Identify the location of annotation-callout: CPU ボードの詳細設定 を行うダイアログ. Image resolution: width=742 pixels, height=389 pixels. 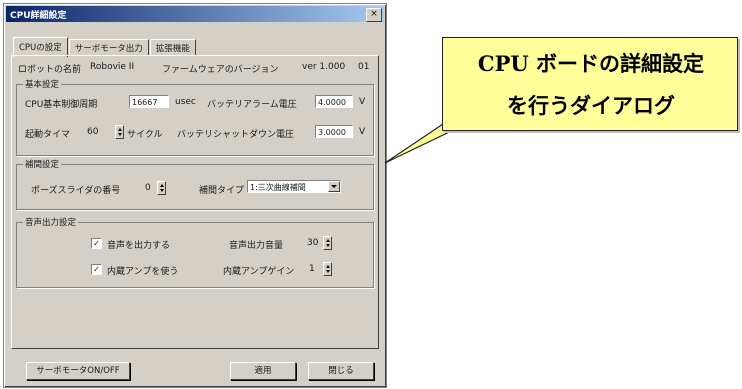
(590, 84).